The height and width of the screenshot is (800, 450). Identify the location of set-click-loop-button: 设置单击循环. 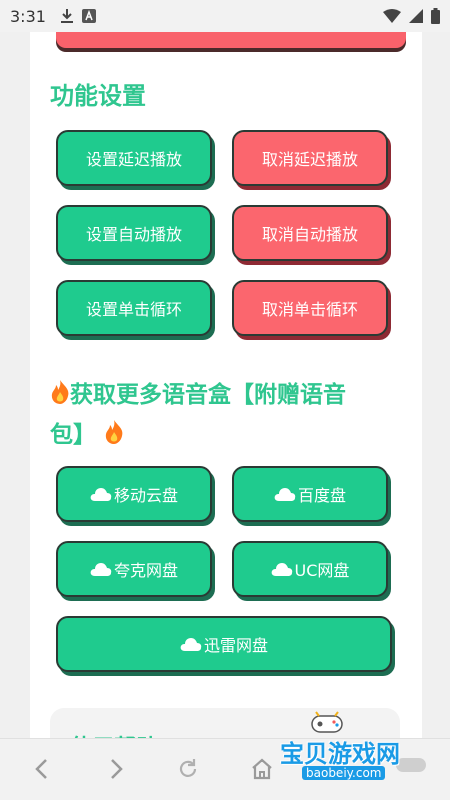
(134, 308).